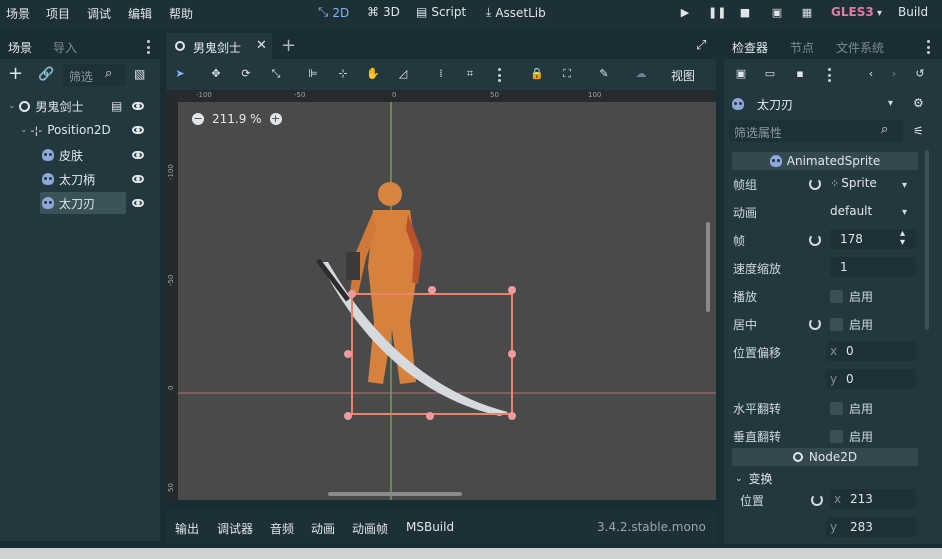 The width and height of the screenshot is (942, 559). Describe the element at coordinates (750, 47) in the screenshot. I see `tab-inspector: 检查器` at that location.